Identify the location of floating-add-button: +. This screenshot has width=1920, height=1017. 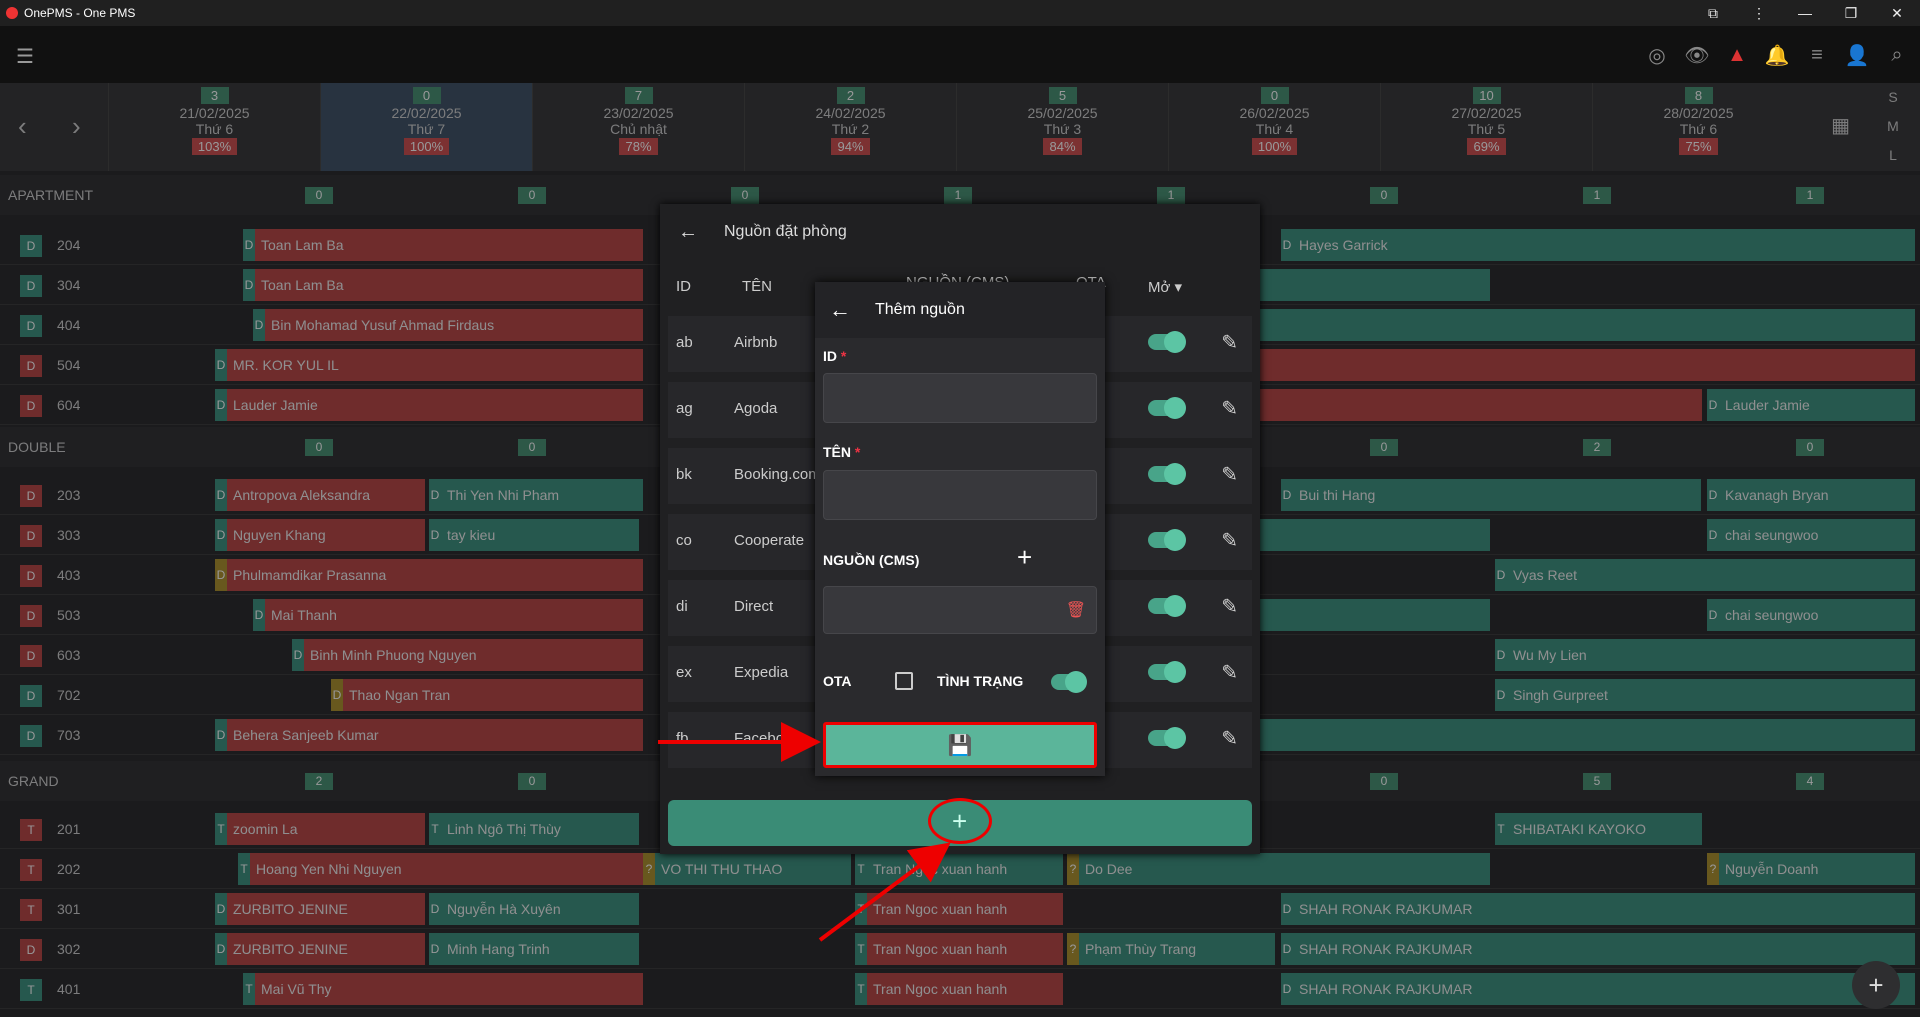
(1876, 985).